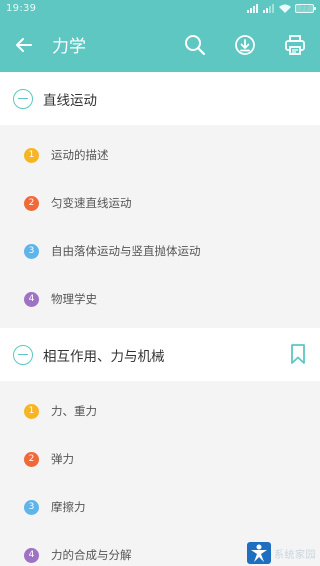 The image size is (320, 566). I want to click on search-icon, so click(195, 44).